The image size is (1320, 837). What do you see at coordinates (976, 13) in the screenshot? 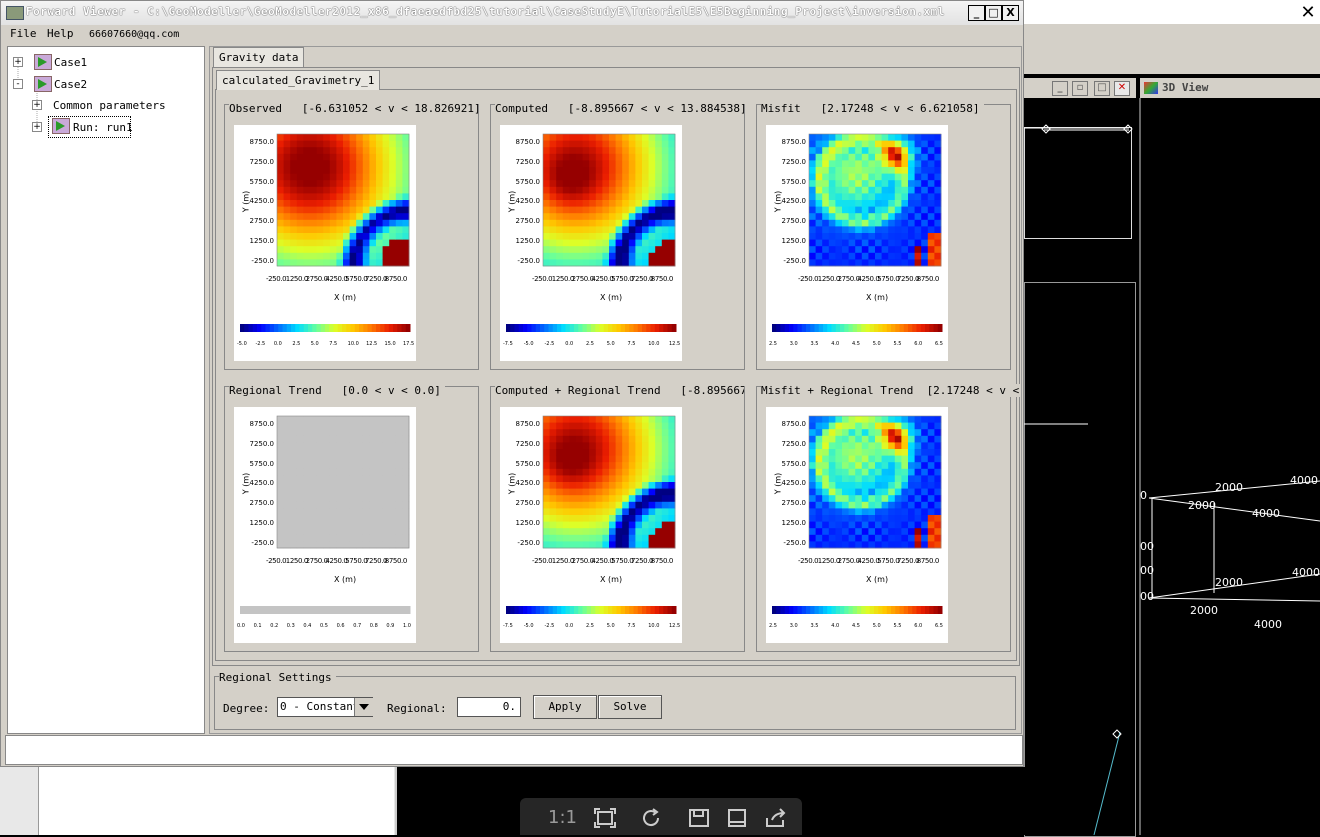
I see `minimize-icon: _` at bounding box center [976, 13].